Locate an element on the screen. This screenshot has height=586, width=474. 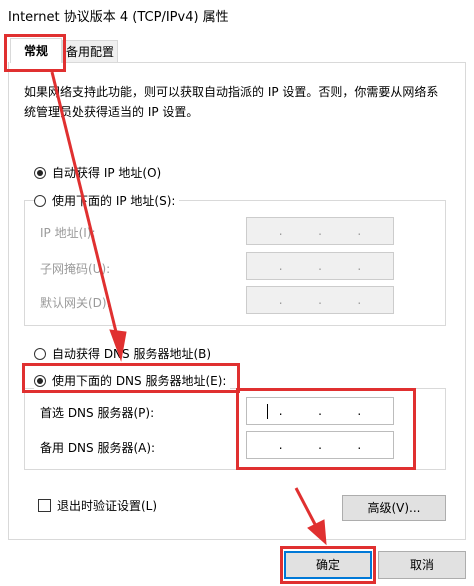
auto-dns-label: 自动获得 DNS 服务器地址(B) is located at coordinates (132, 354).